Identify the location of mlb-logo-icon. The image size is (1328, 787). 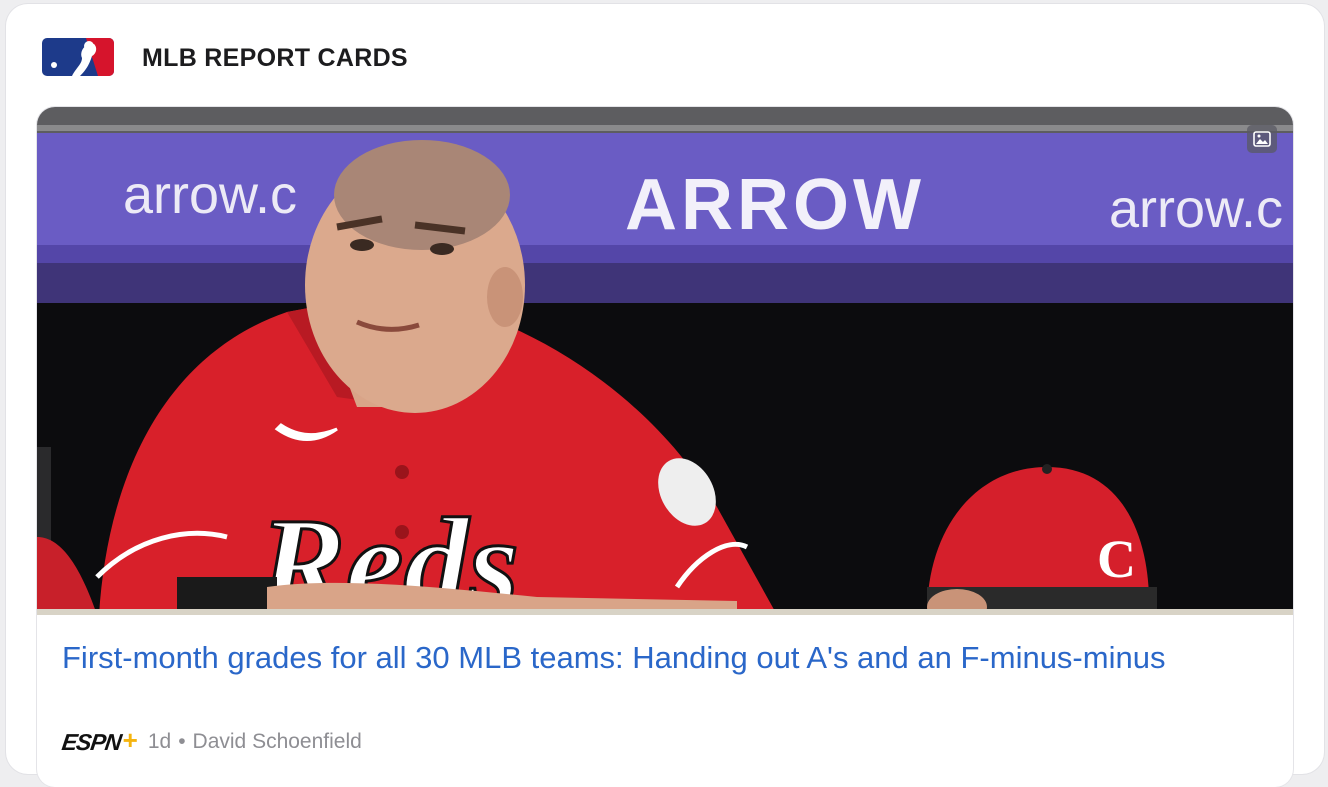
(78, 58).